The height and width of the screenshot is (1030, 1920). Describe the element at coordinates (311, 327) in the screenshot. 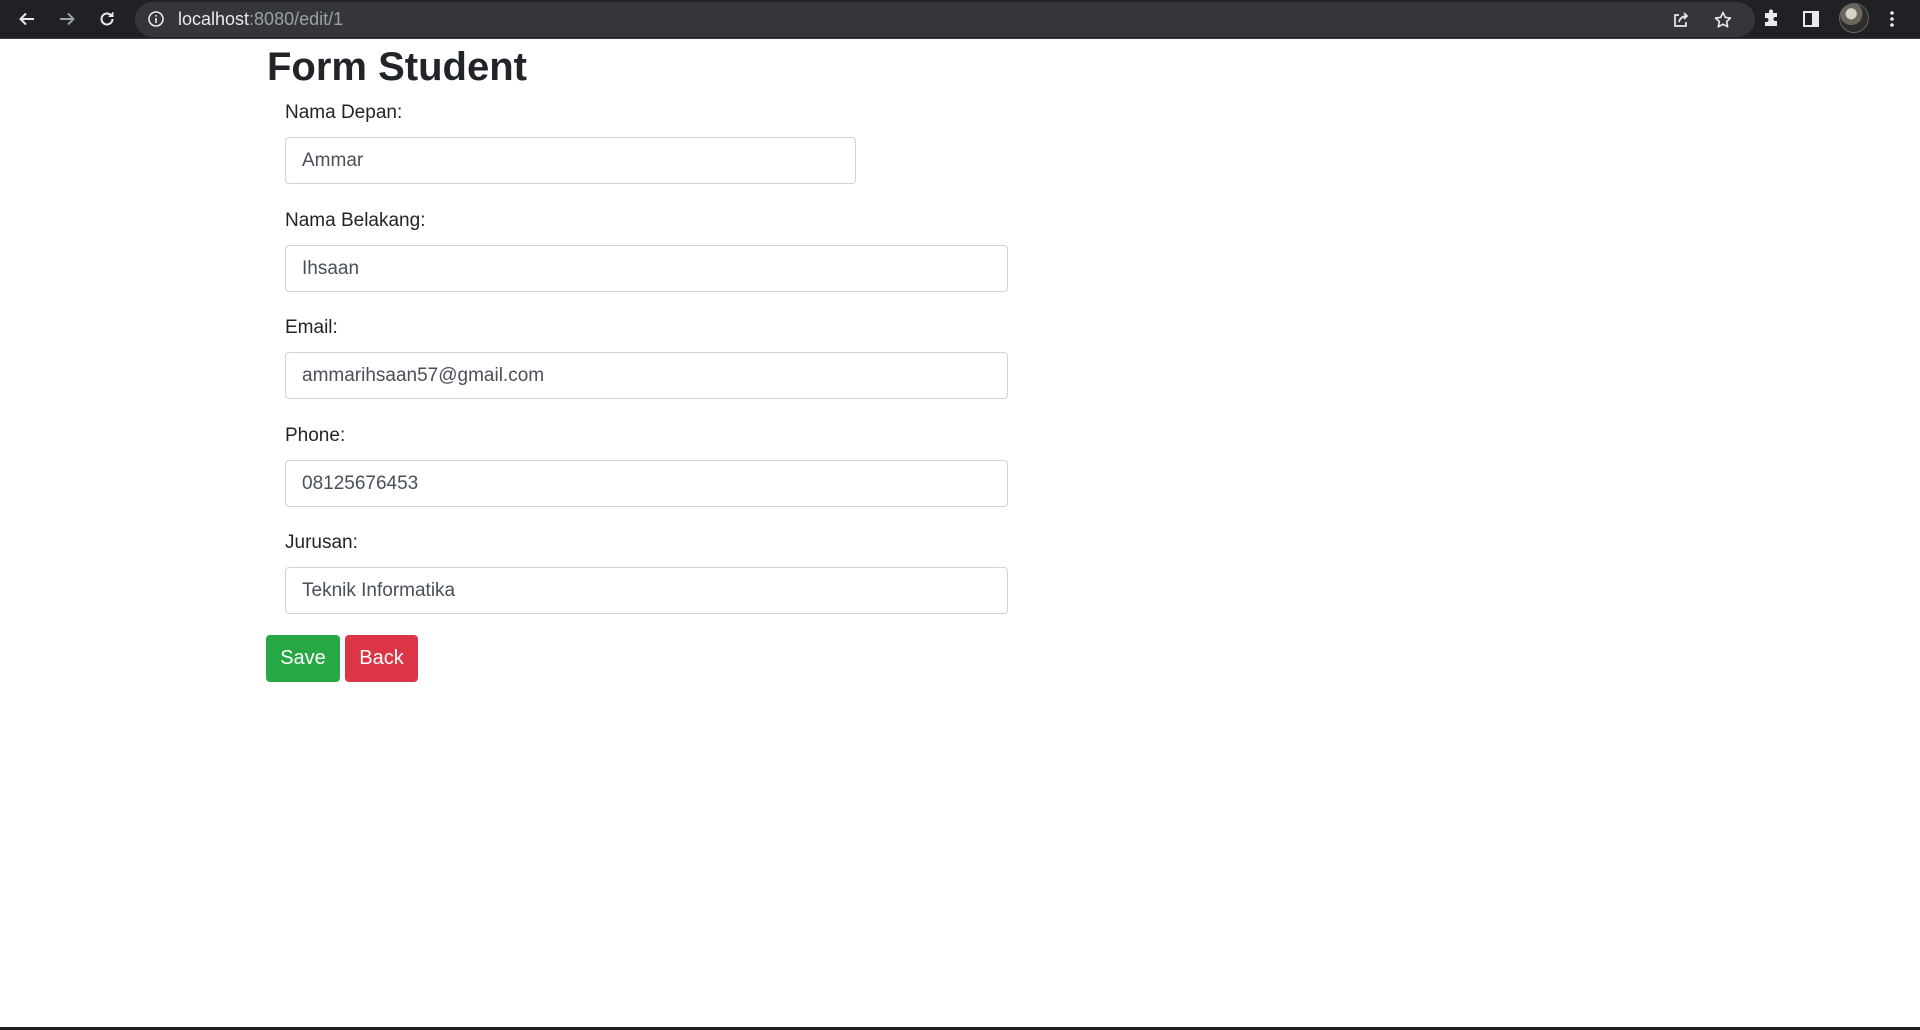

I see `email-label: Email:` at that location.